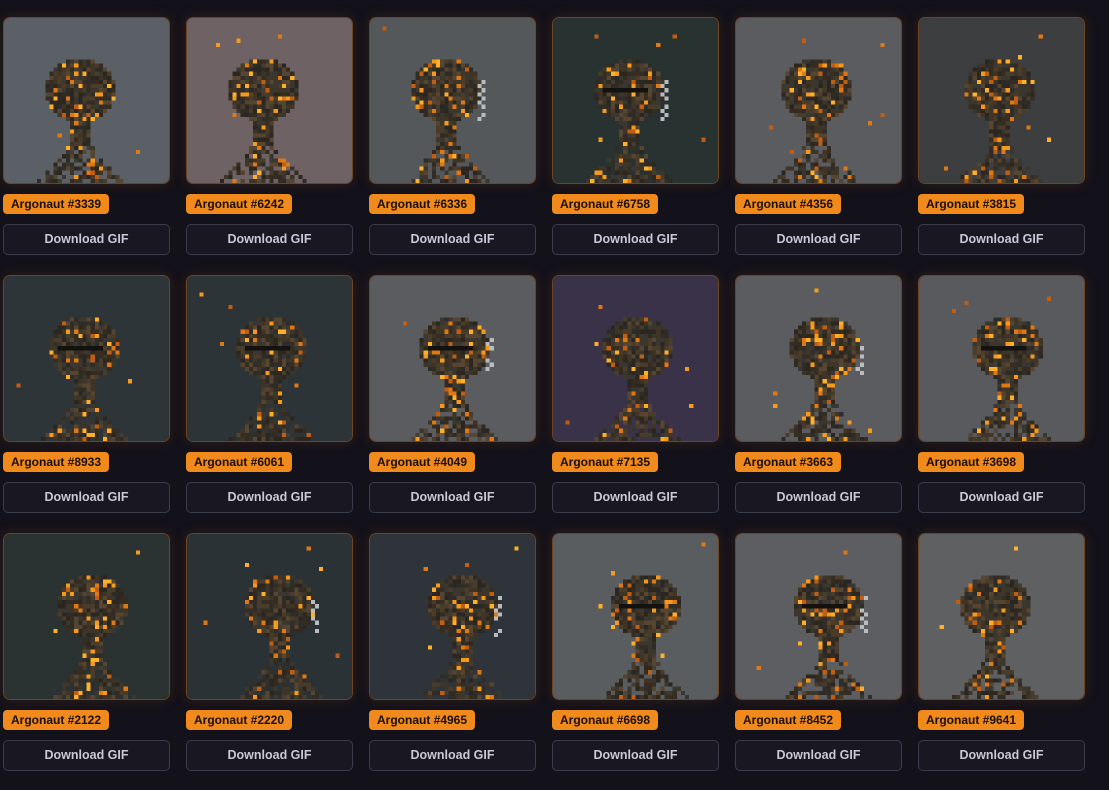 The height and width of the screenshot is (790, 1109). I want to click on nft-card: Argonaut #2220 Download GIF, so click(269, 652).